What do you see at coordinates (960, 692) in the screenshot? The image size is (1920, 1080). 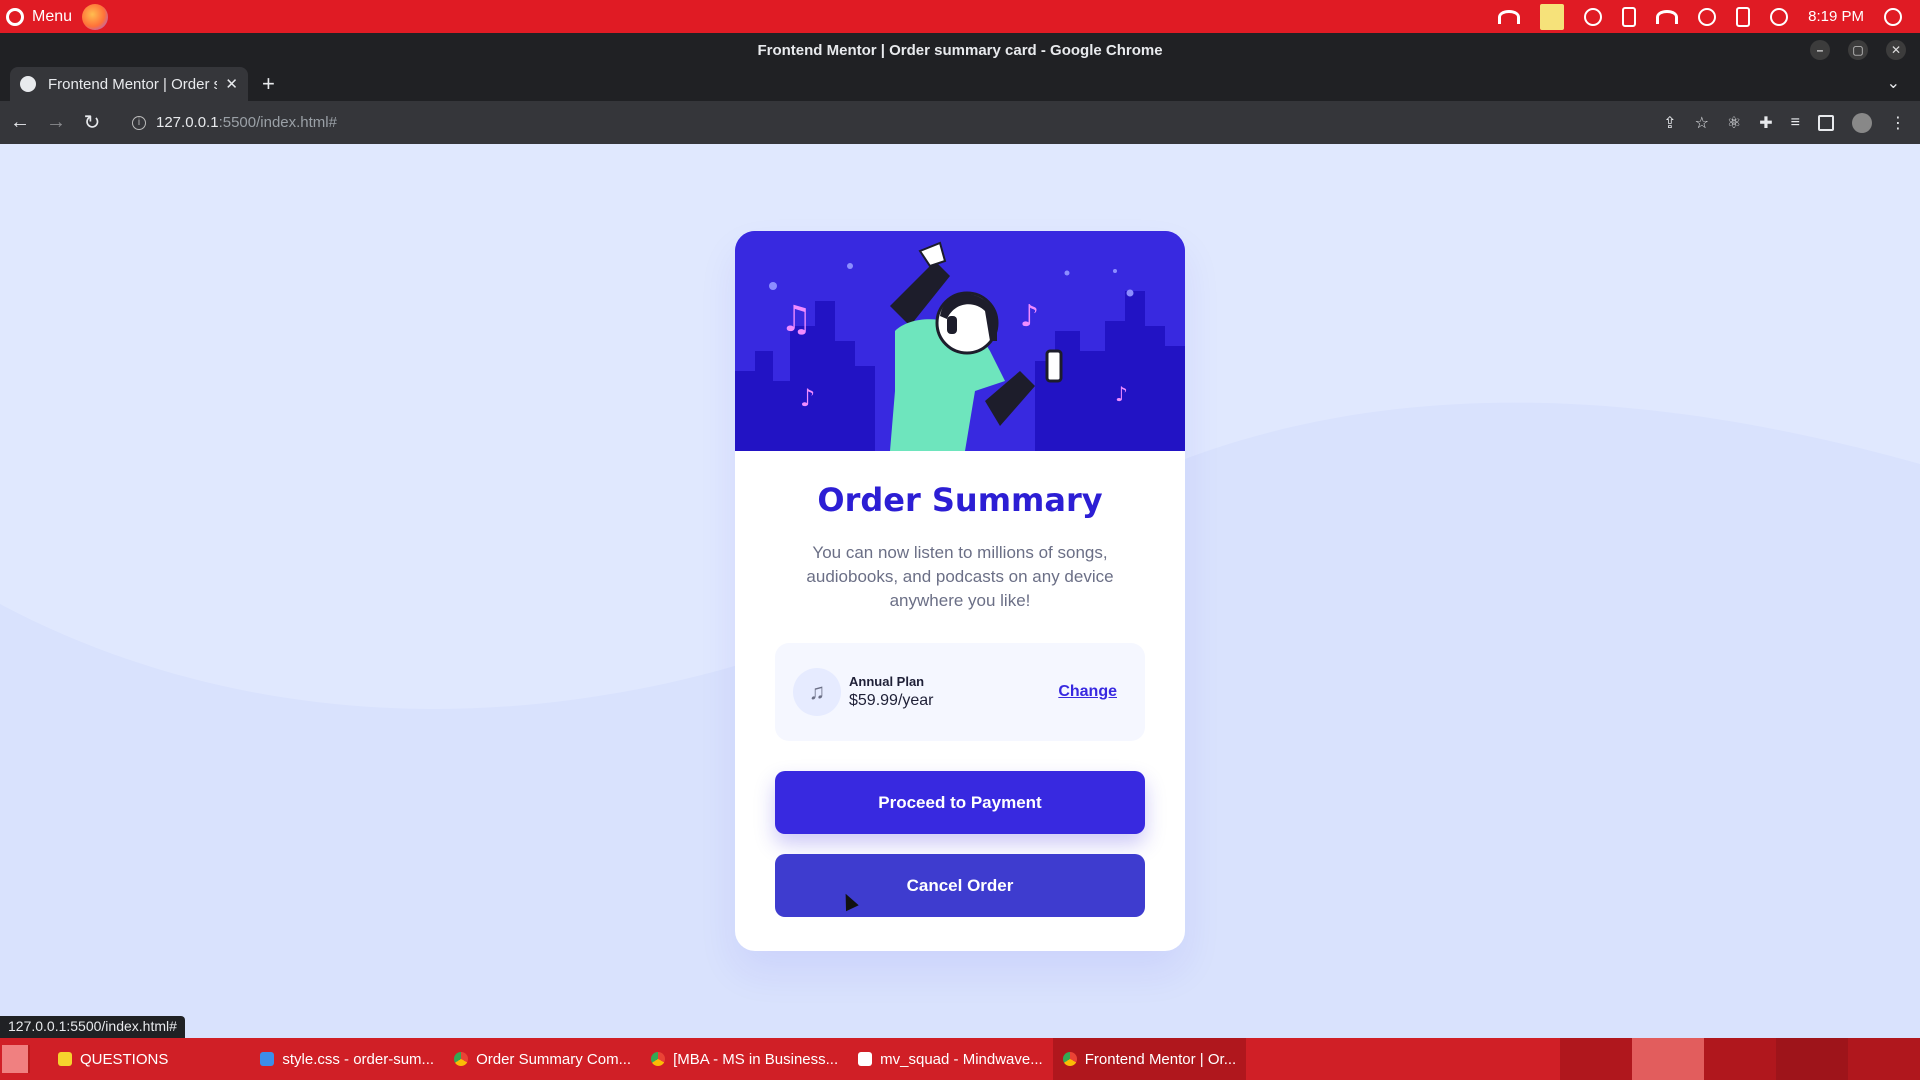 I see `plan-box: ♫ Annual Plan $59.99/year Change` at bounding box center [960, 692].